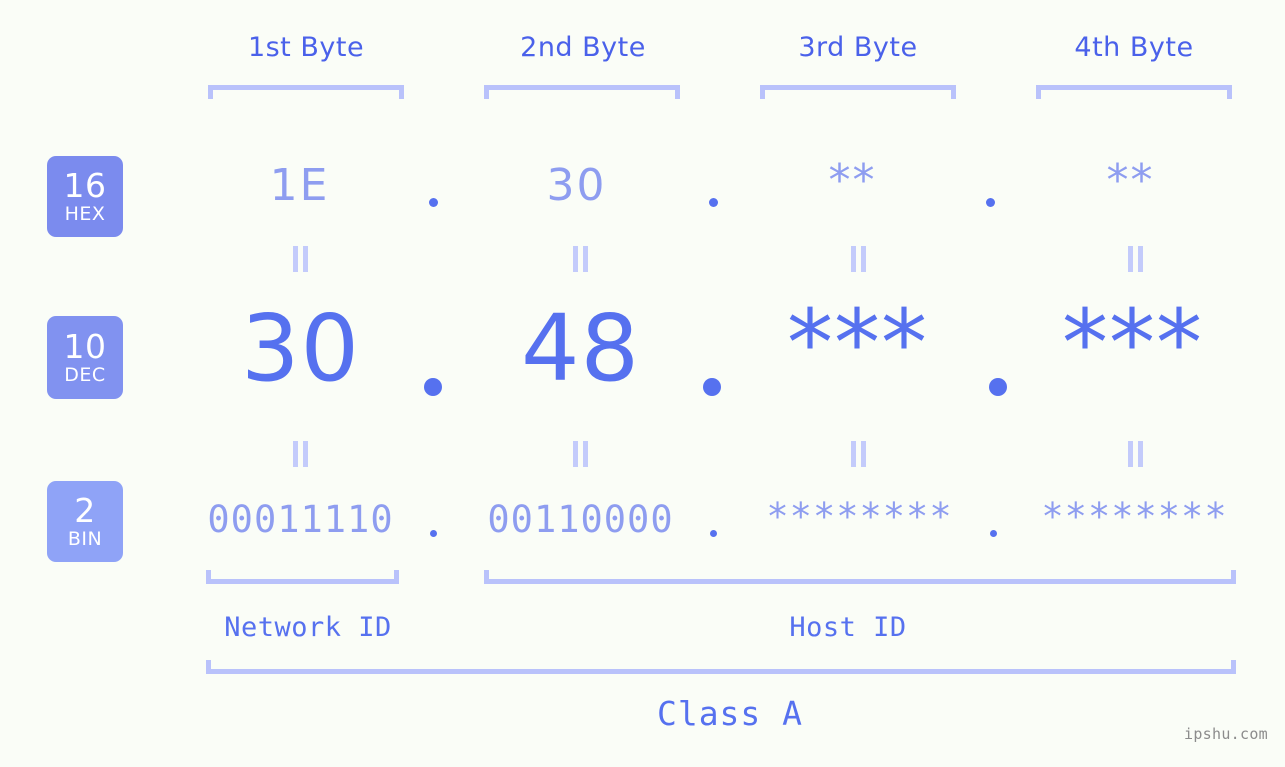 The image size is (1285, 767). What do you see at coordinates (308, 627) in the screenshot?
I see `network-id-label: Network ID` at bounding box center [308, 627].